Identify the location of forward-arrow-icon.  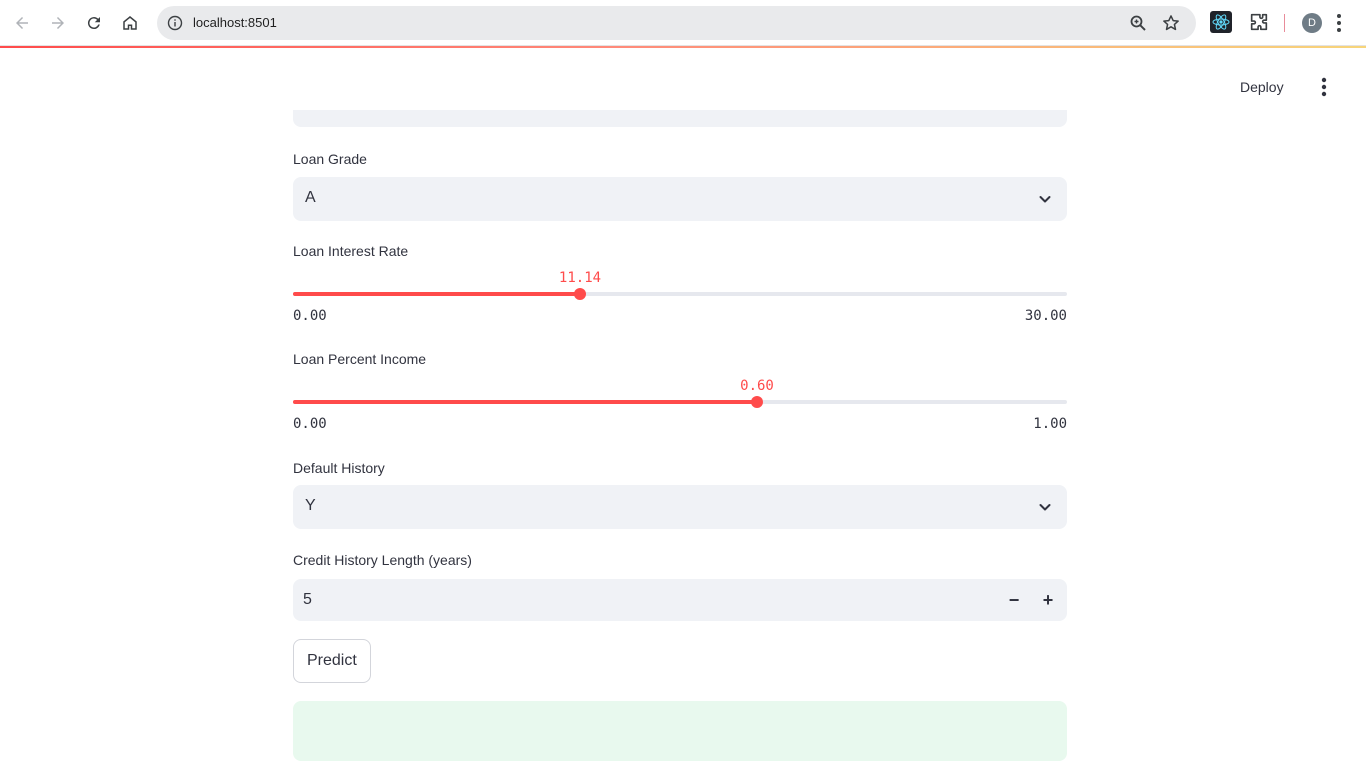
(58, 23).